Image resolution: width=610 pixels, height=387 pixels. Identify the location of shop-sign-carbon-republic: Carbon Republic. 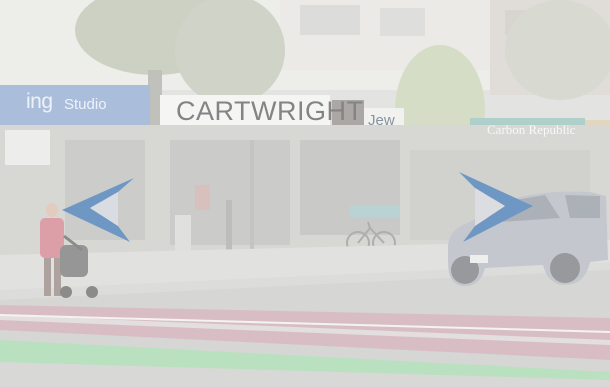
(531, 129).